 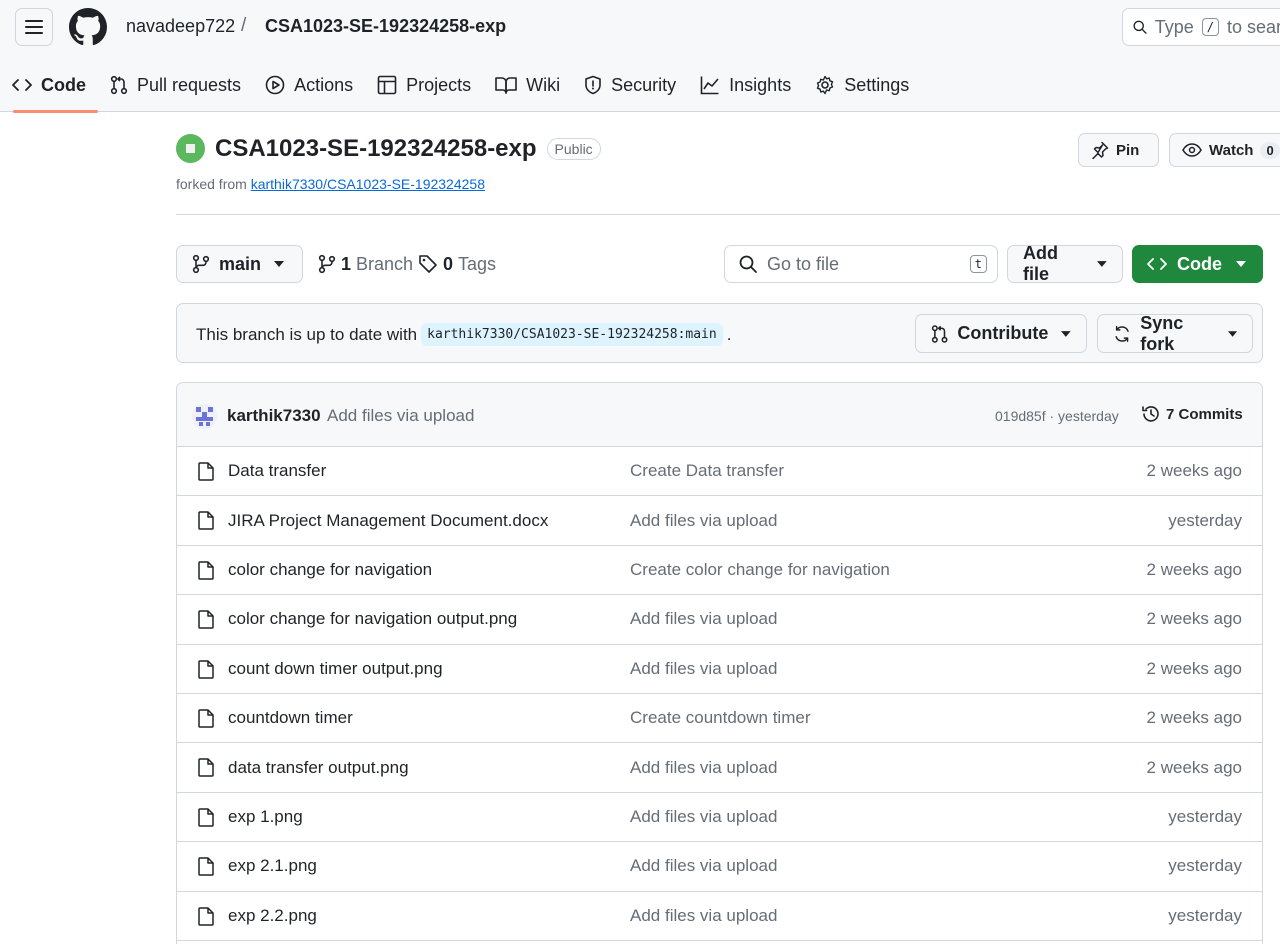 I want to click on branch-count: 1, so click(x=346, y=263).